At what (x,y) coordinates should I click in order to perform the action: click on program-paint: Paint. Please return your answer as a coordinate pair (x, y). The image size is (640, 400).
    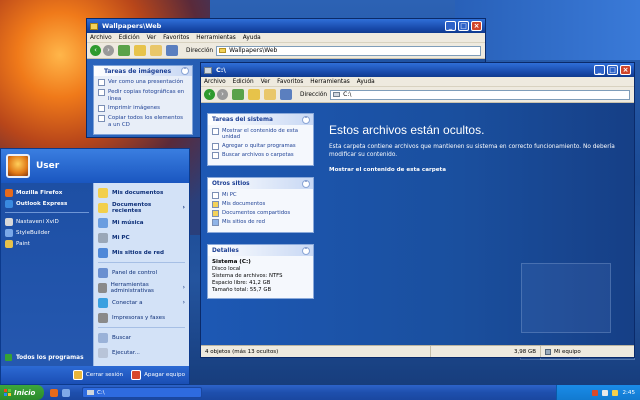
    Looking at the image, I should click on (47, 243).